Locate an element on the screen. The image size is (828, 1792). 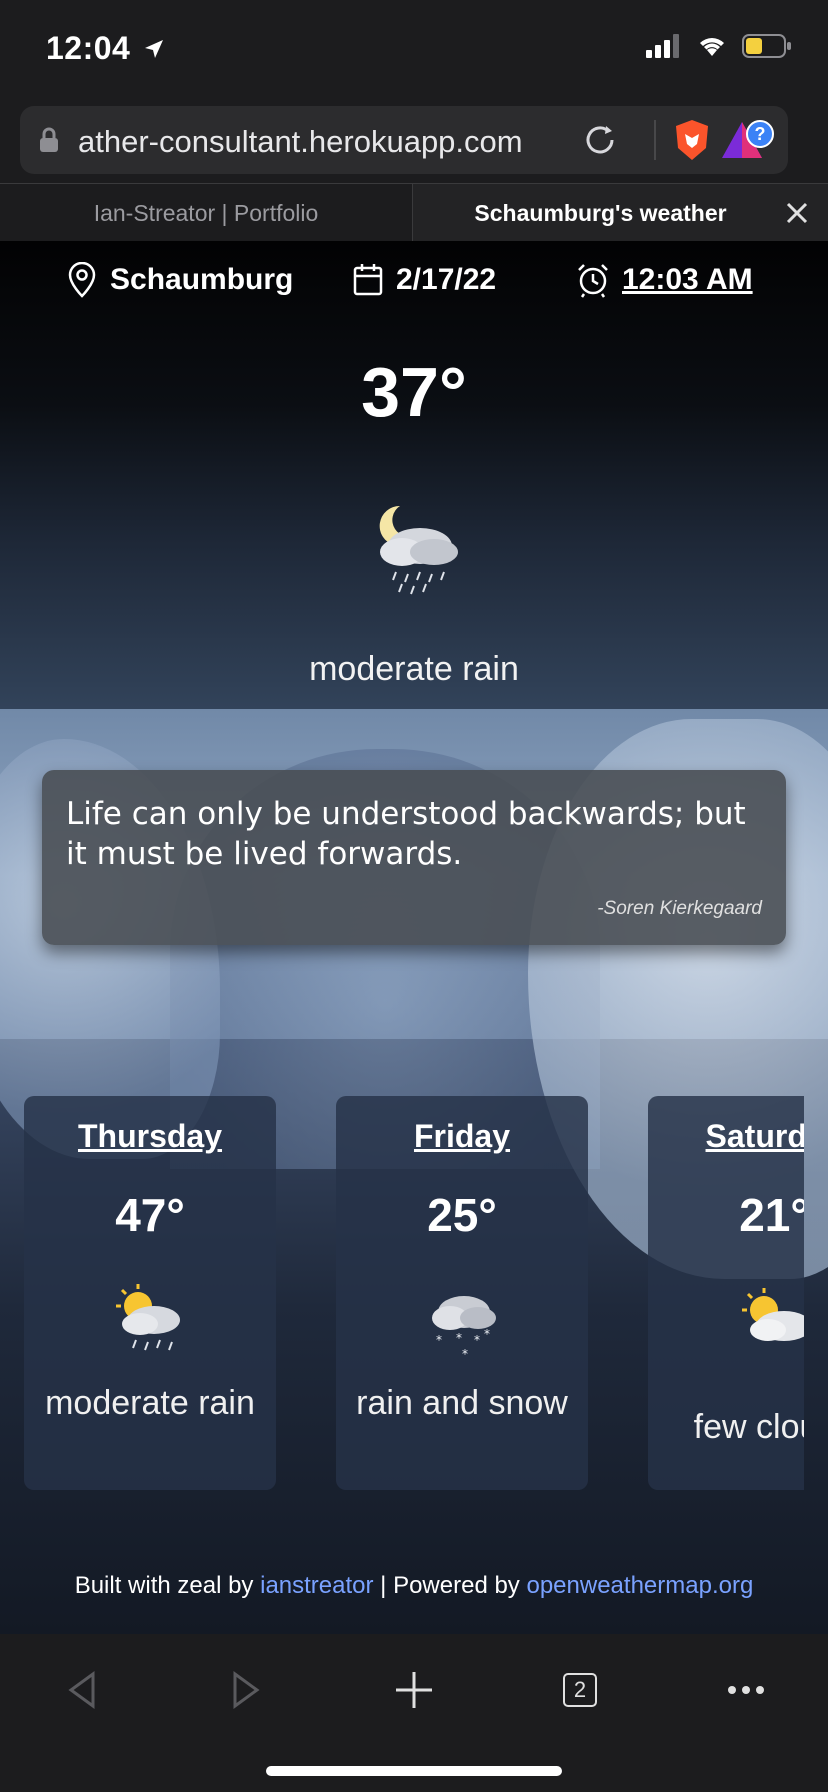
status-time: 12:04 is located at coordinates (106, 48).